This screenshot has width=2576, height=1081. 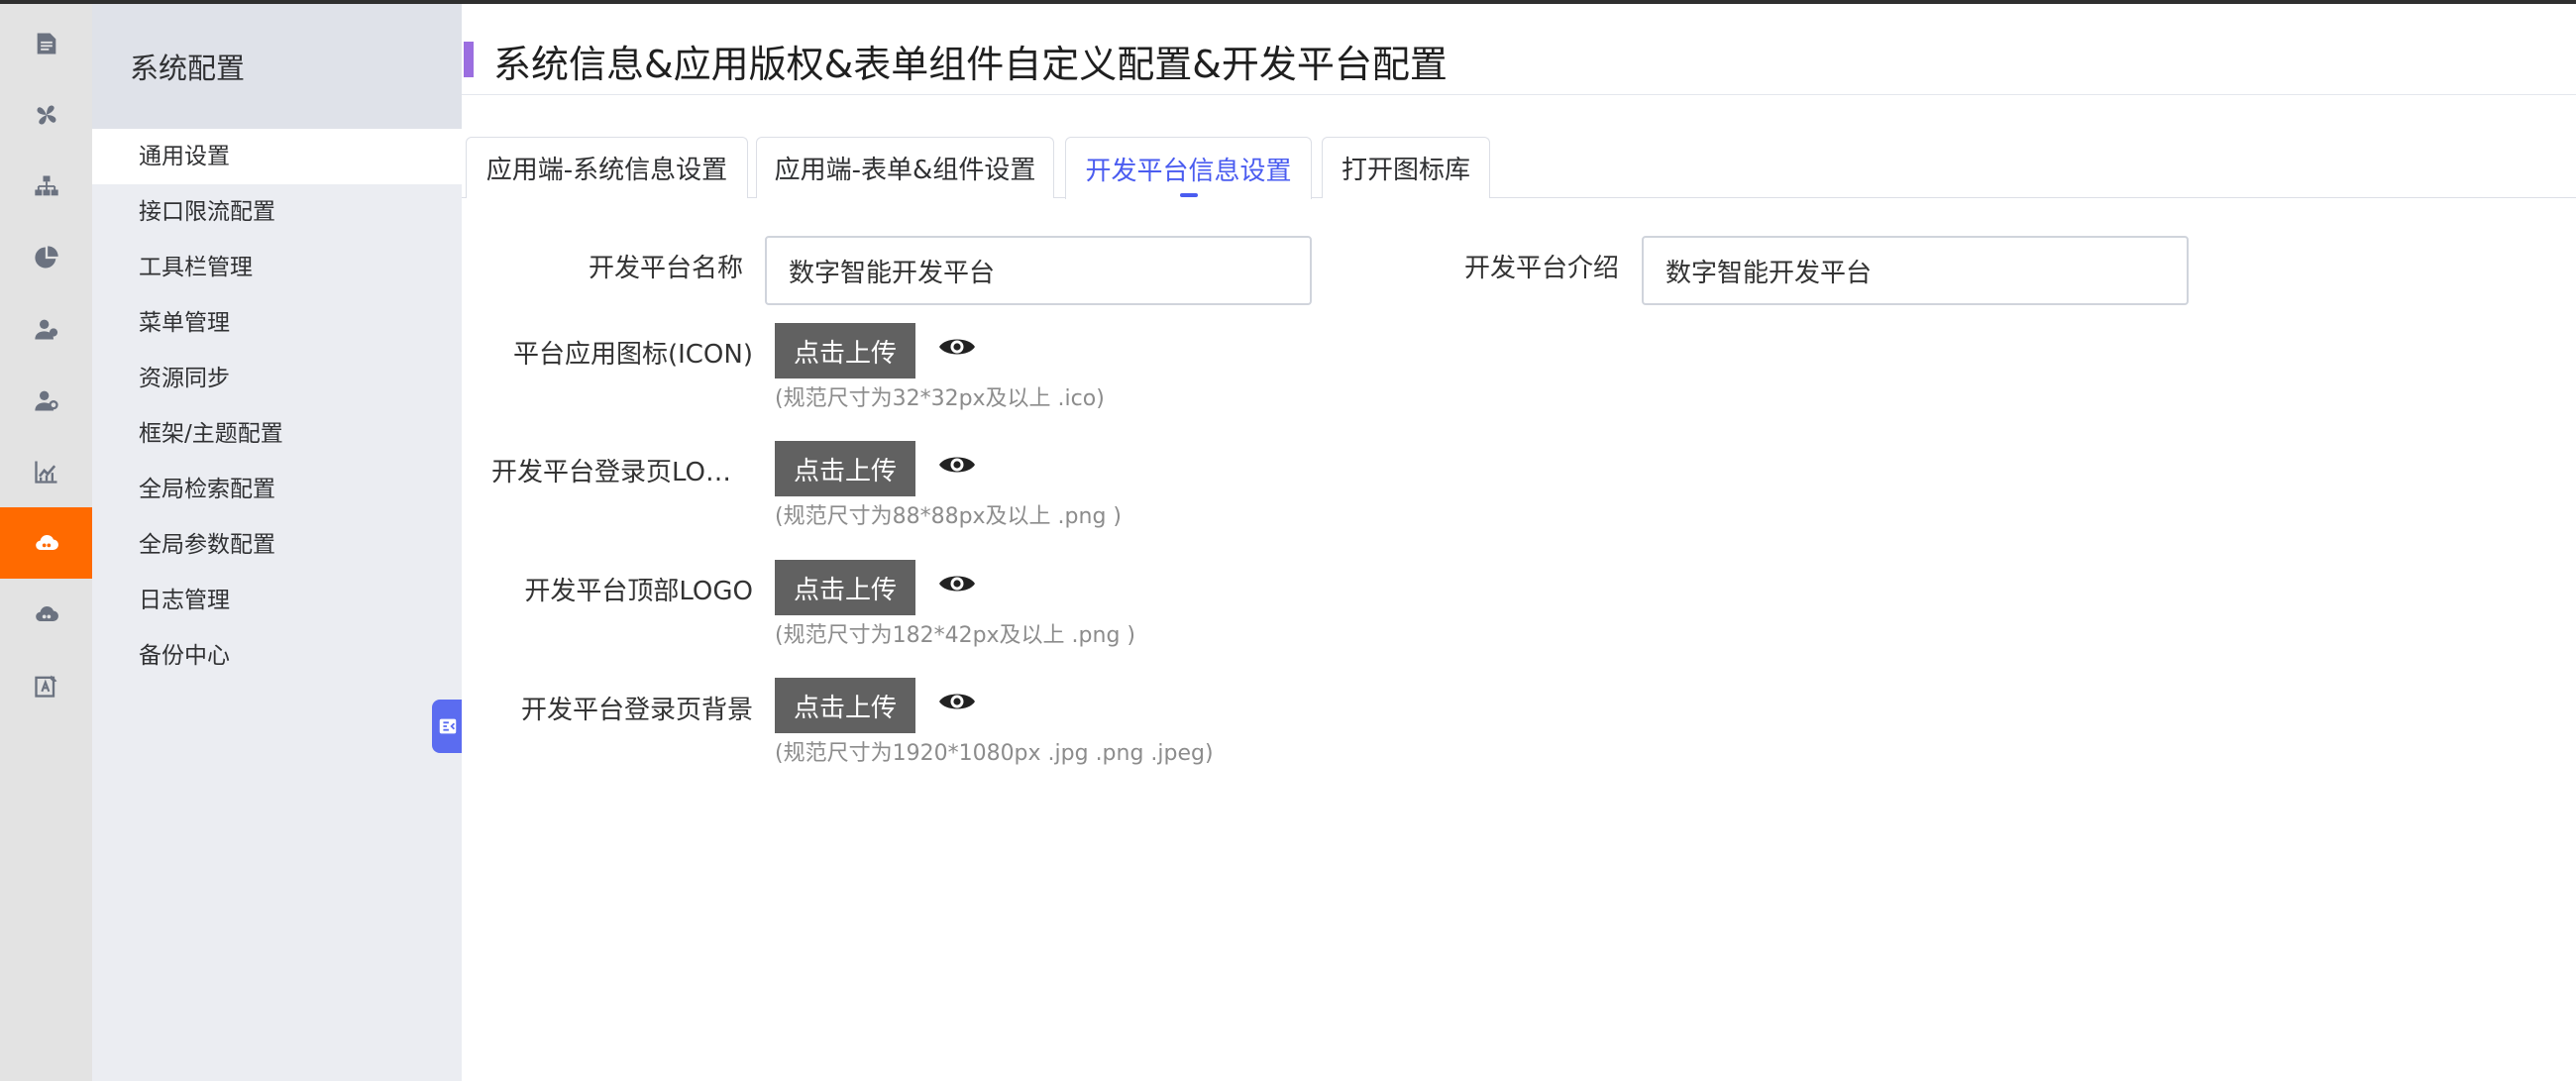 I want to click on app-edit-icon, so click(x=45, y=686).